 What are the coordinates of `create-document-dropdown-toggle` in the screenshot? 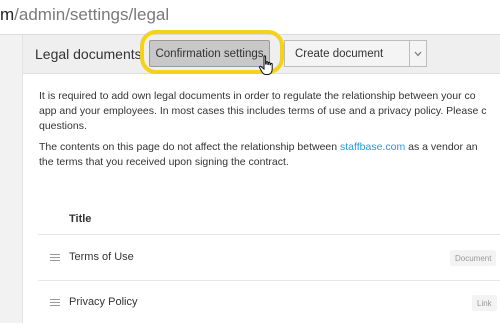 It's located at (418, 53).